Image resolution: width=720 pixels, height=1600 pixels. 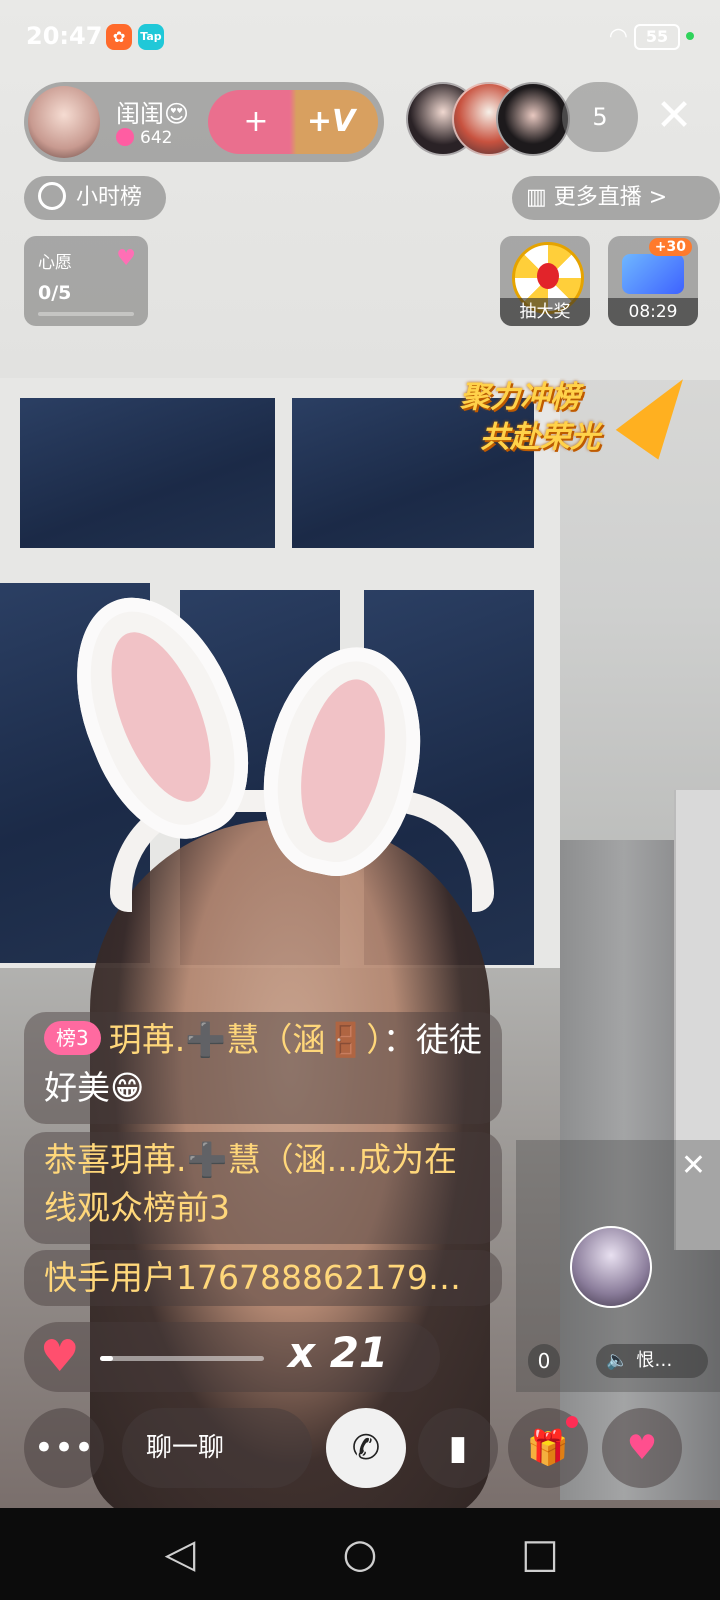 I want to click on video-call-icon: ✆, so click(x=366, y=1448).